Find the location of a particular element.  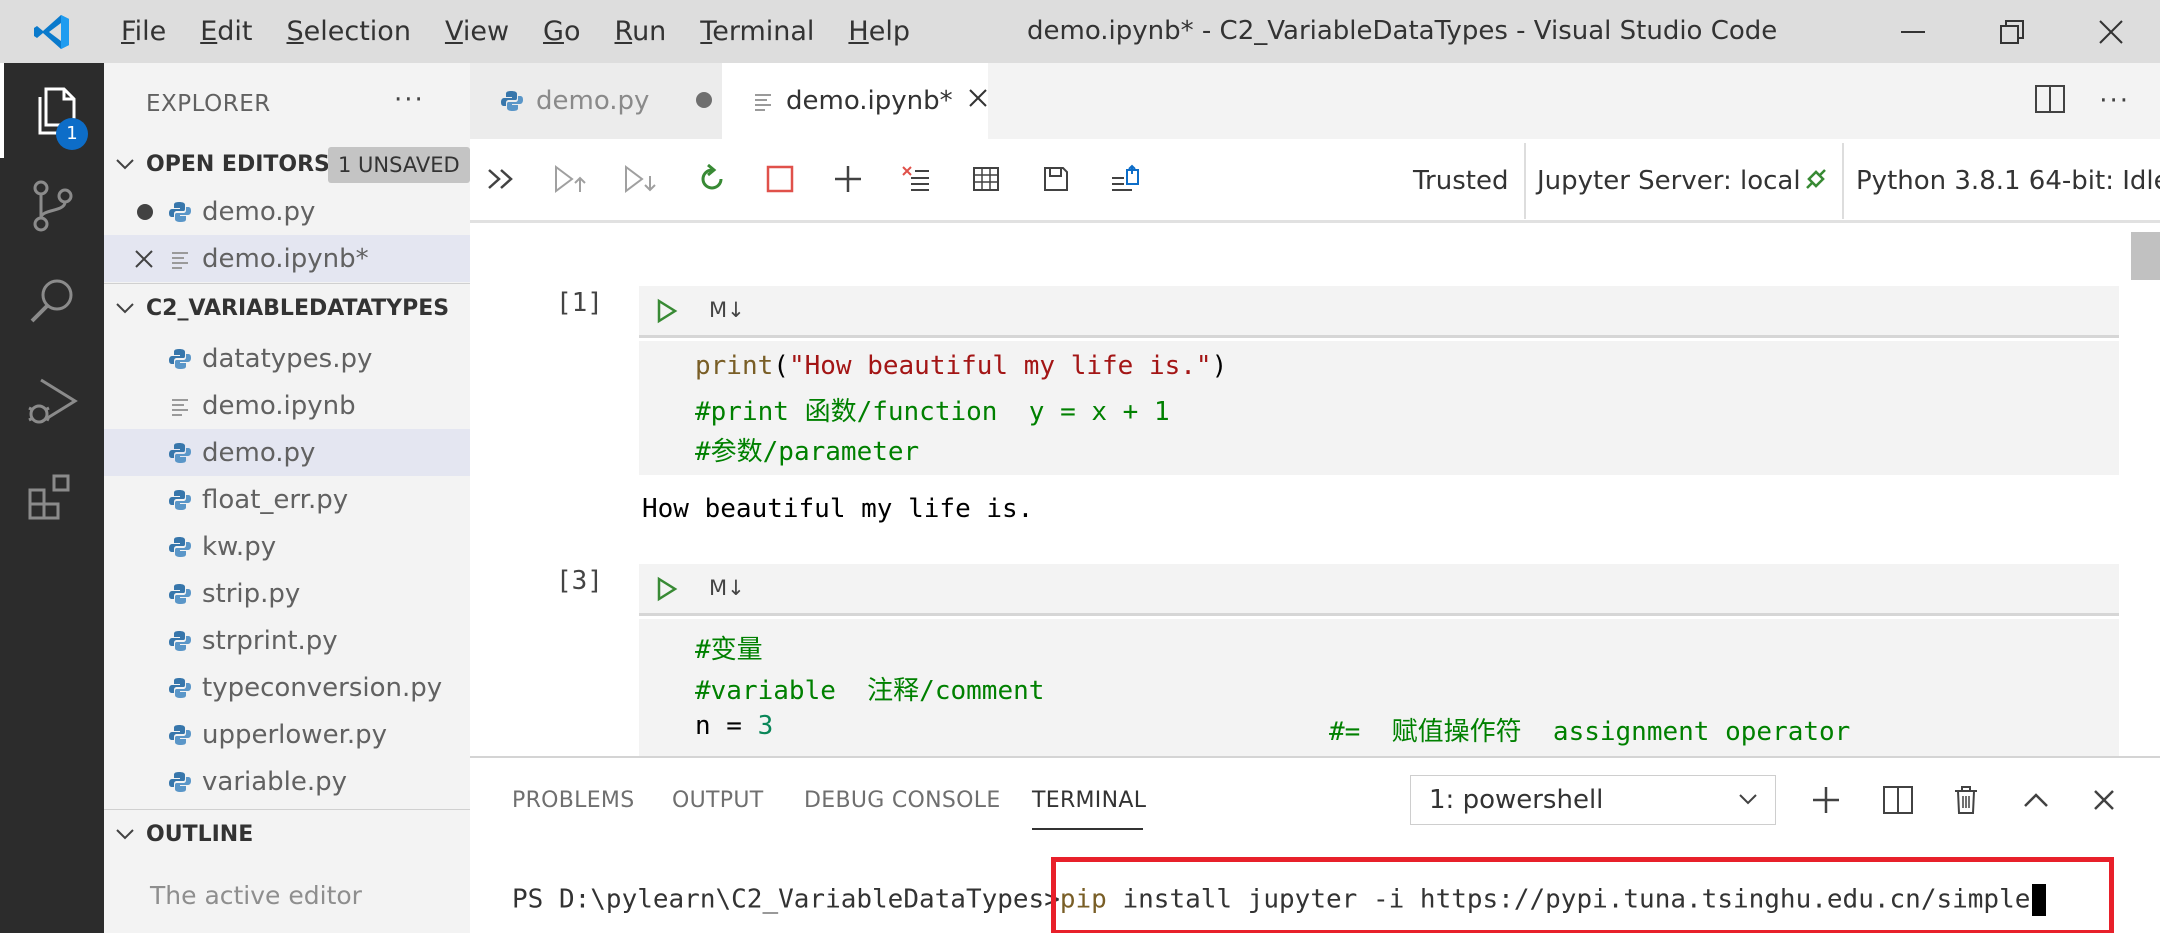

panel-tab-debug-console: DEBUG CONSOLE is located at coordinates (902, 800).